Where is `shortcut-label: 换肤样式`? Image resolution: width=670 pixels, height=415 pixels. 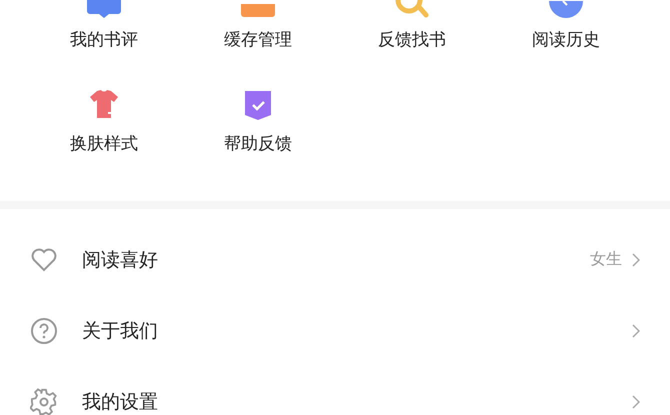
shortcut-label: 换肤样式 is located at coordinates (104, 144).